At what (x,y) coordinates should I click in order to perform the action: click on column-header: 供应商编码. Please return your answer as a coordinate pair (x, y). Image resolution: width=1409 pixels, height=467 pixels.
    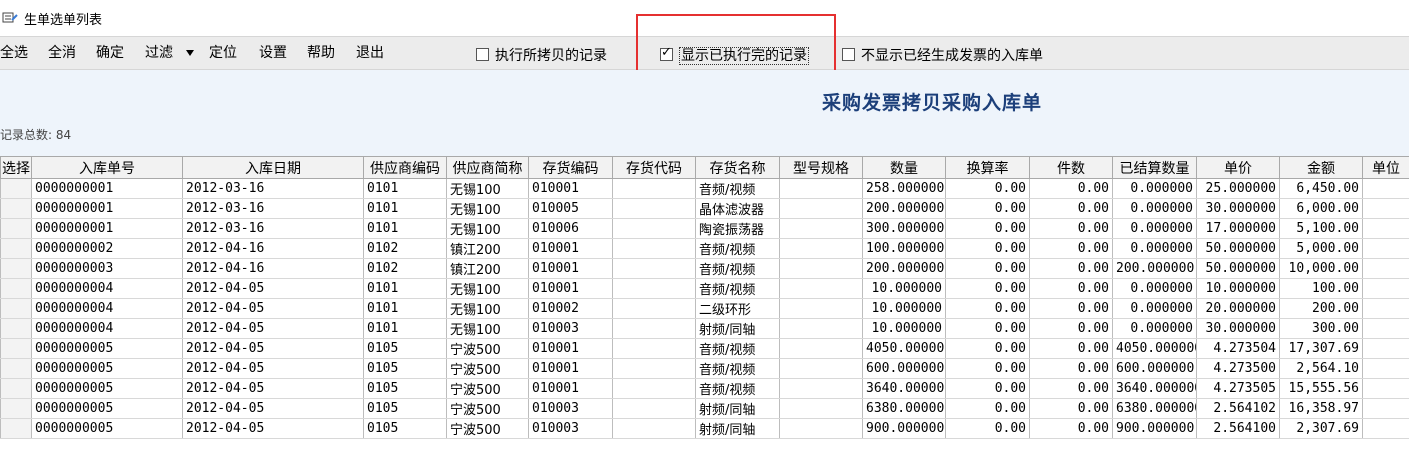
    Looking at the image, I should click on (405, 167).